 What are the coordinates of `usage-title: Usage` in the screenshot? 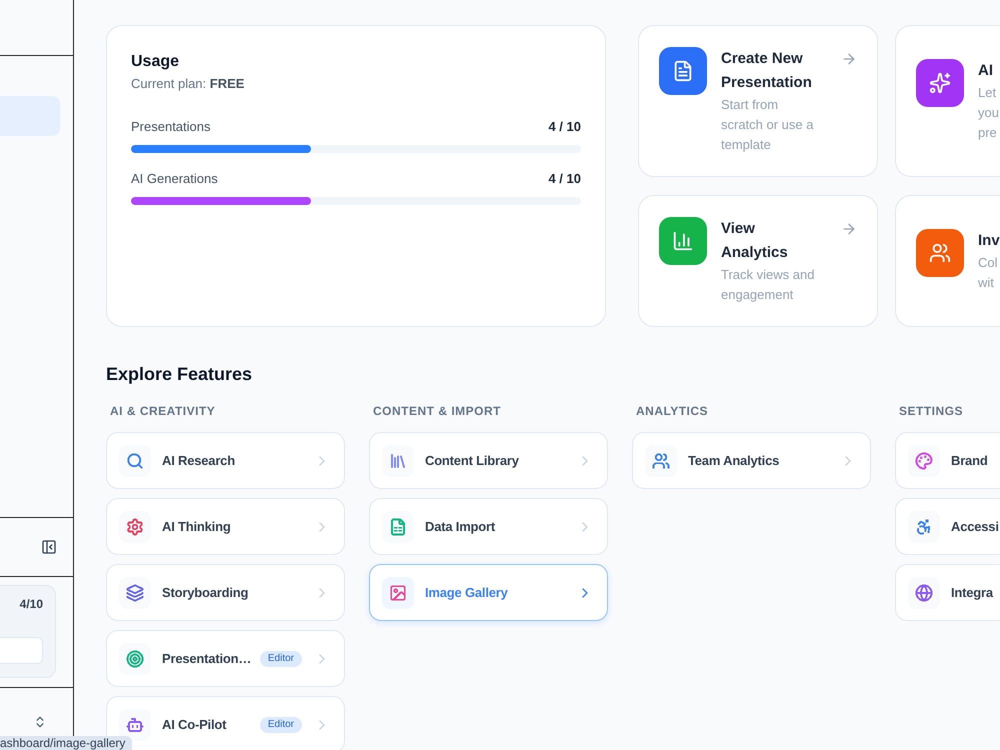 It's located at (155, 62).